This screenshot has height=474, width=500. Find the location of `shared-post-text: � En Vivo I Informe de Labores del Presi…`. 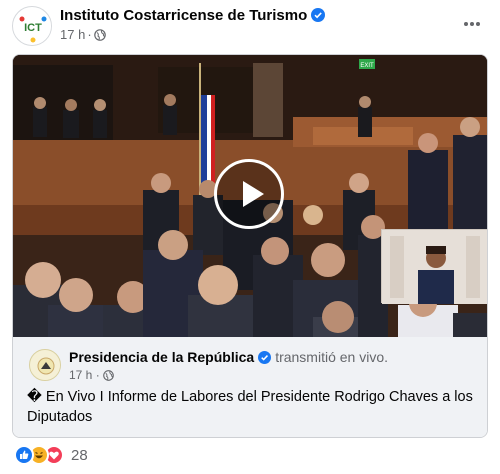

shared-post-text: � En Vivo I Informe de Labores del Presi… is located at coordinates (250, 407).